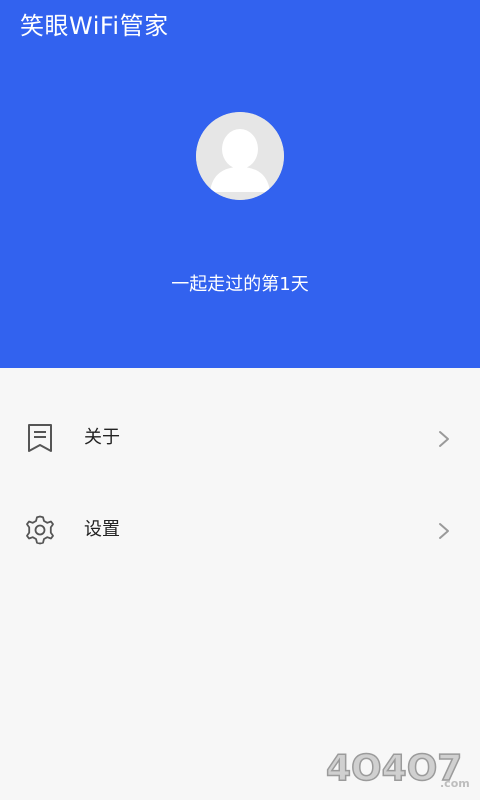 The height and width of the screenshot is (800, 480). I want to click on menu-item-settings: 设置, so click(240, 530).